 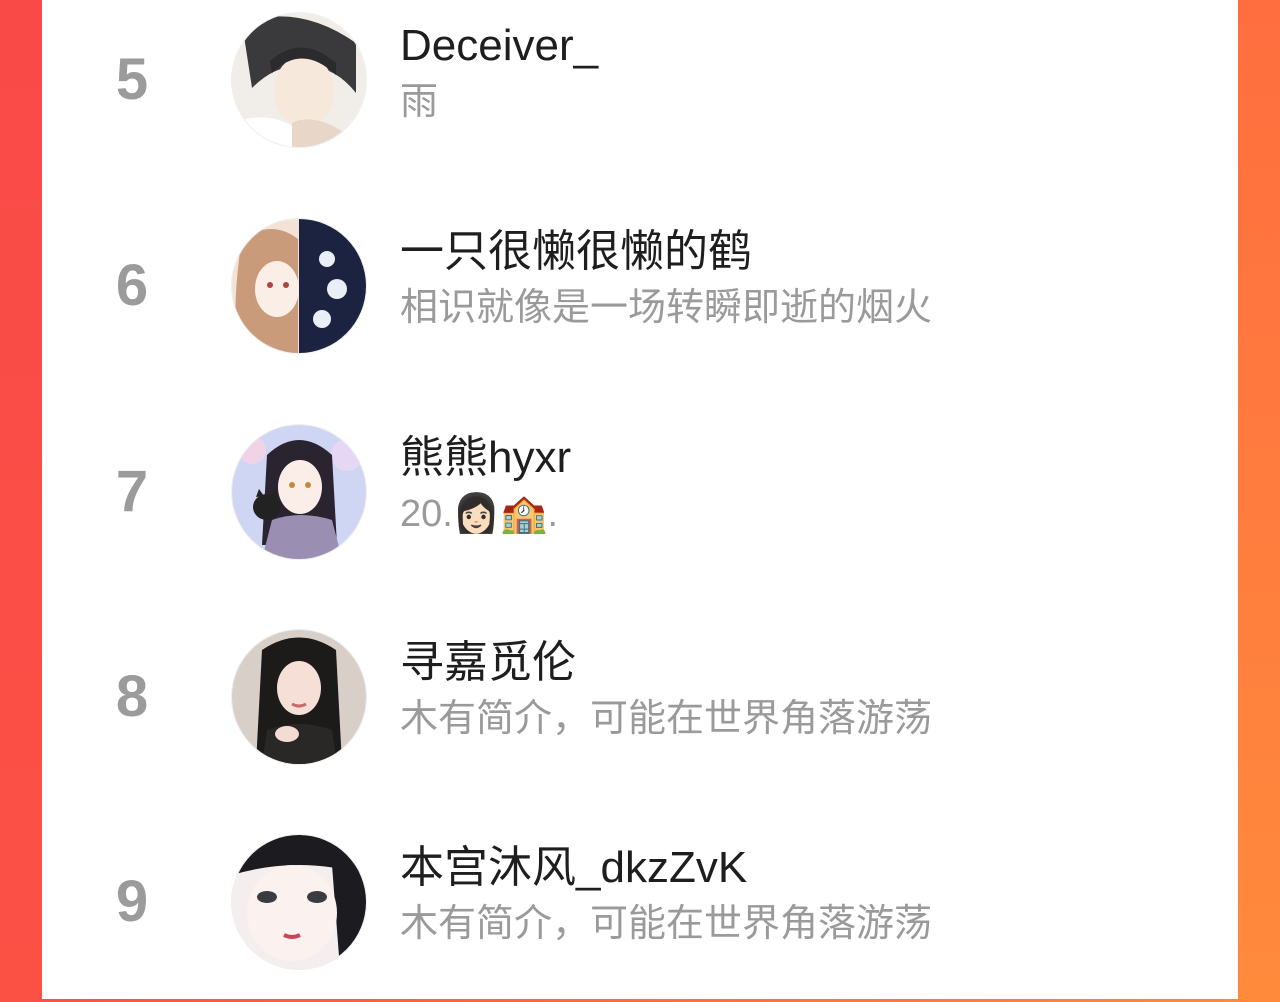 I want to click on user-name: Deceiver_, so click(x=499, y=46).